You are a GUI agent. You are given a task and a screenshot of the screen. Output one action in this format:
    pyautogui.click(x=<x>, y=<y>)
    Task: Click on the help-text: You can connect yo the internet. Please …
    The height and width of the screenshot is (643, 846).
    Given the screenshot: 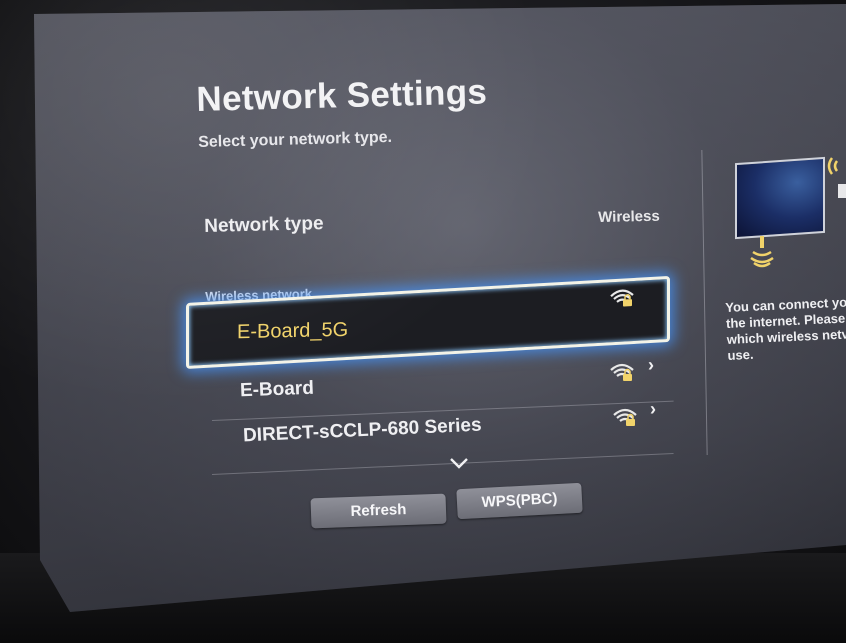 What is the action you would take?
    pyautogui.click(x=785, y=329)
    